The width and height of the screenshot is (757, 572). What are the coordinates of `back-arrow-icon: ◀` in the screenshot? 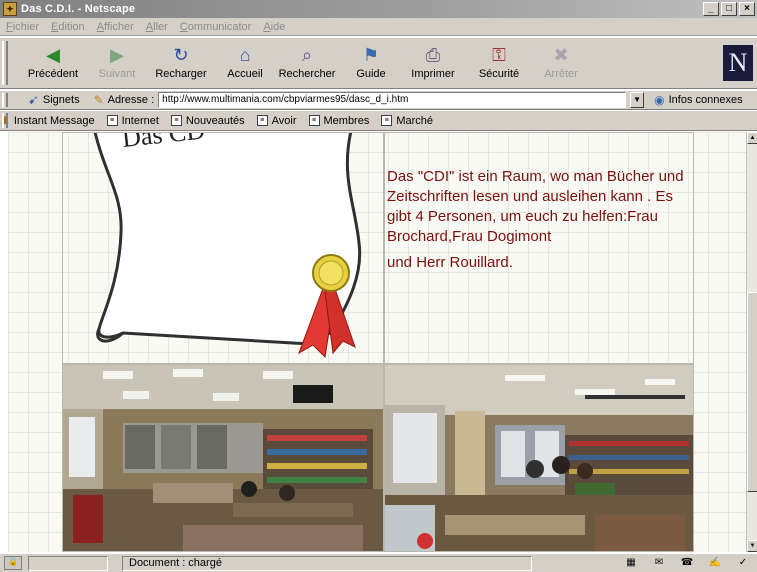 It's located at (53, 54).